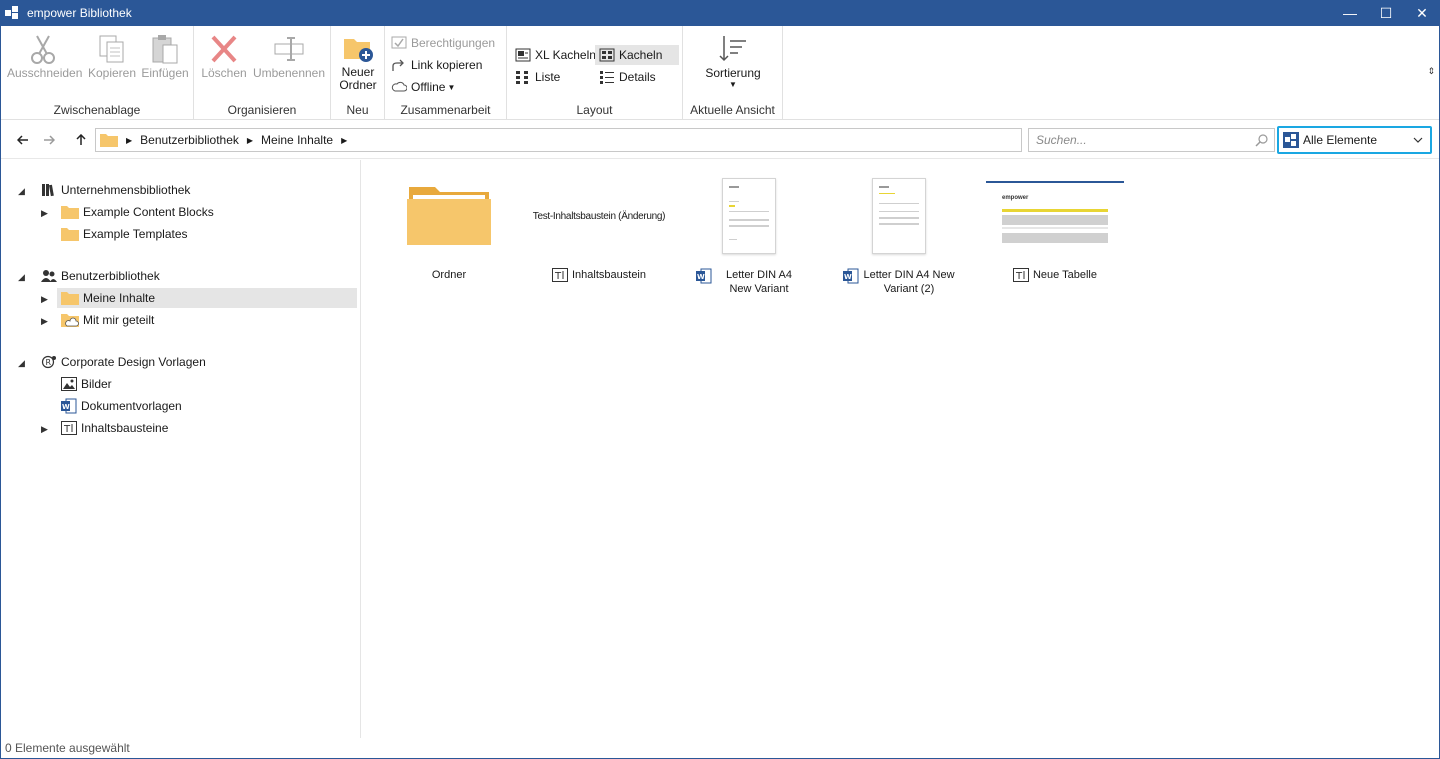 This screenshot has height=759, width=1440. What do you see at coordinates (262, 110) in the screenshot?
I see `group-label-organize: Organisieren` at bounding box center [262, 110].